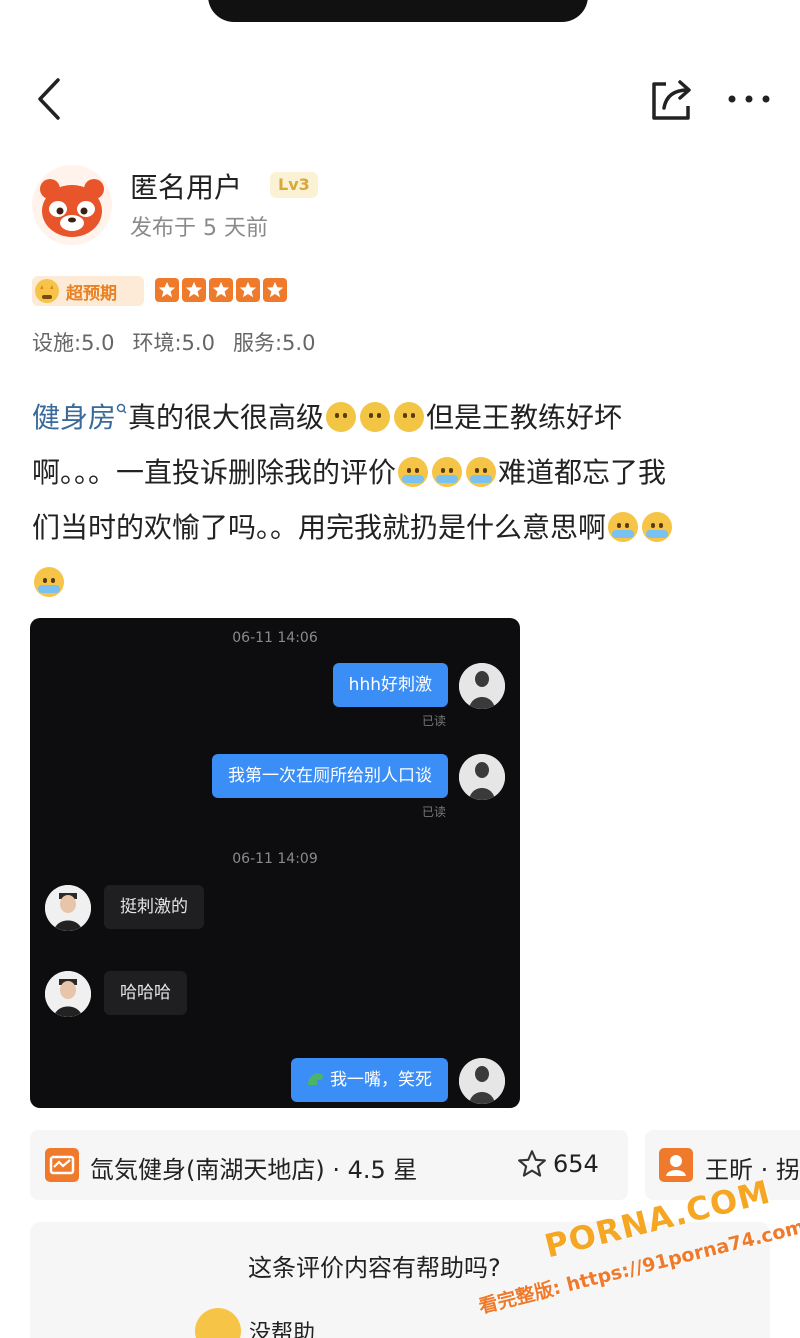  I want to click on dinosaur-emoji-icon, so click(315, 1079).